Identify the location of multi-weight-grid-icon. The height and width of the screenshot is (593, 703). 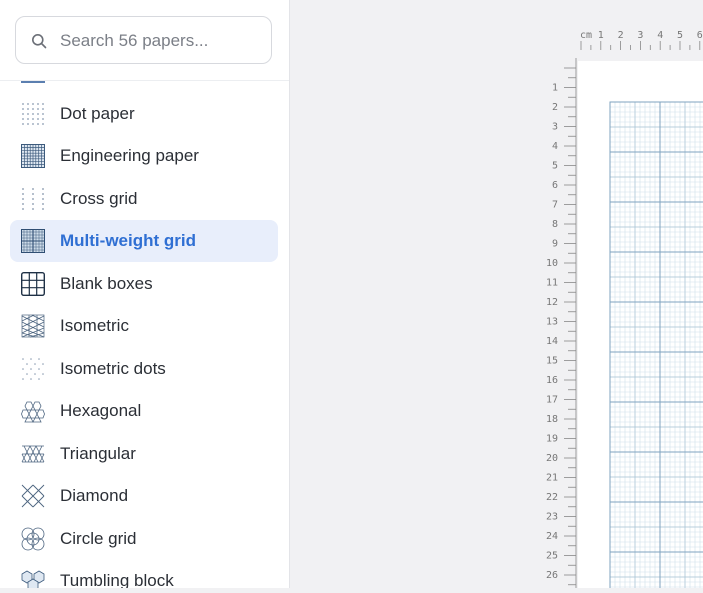
(33, 241).